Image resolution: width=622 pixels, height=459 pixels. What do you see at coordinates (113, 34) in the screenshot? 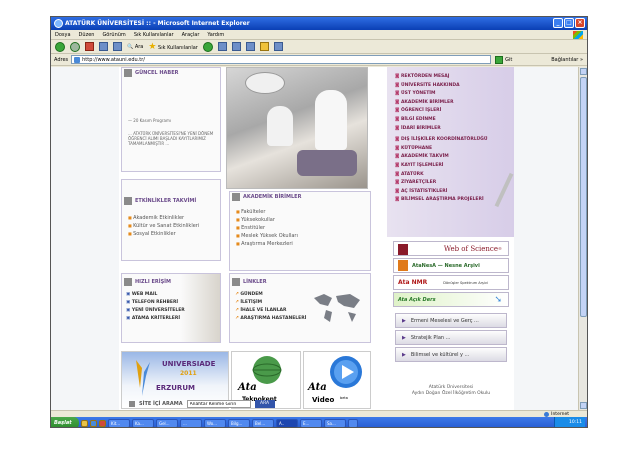
I see `menu-view: Görünüm` at bounding box center [113, 34].